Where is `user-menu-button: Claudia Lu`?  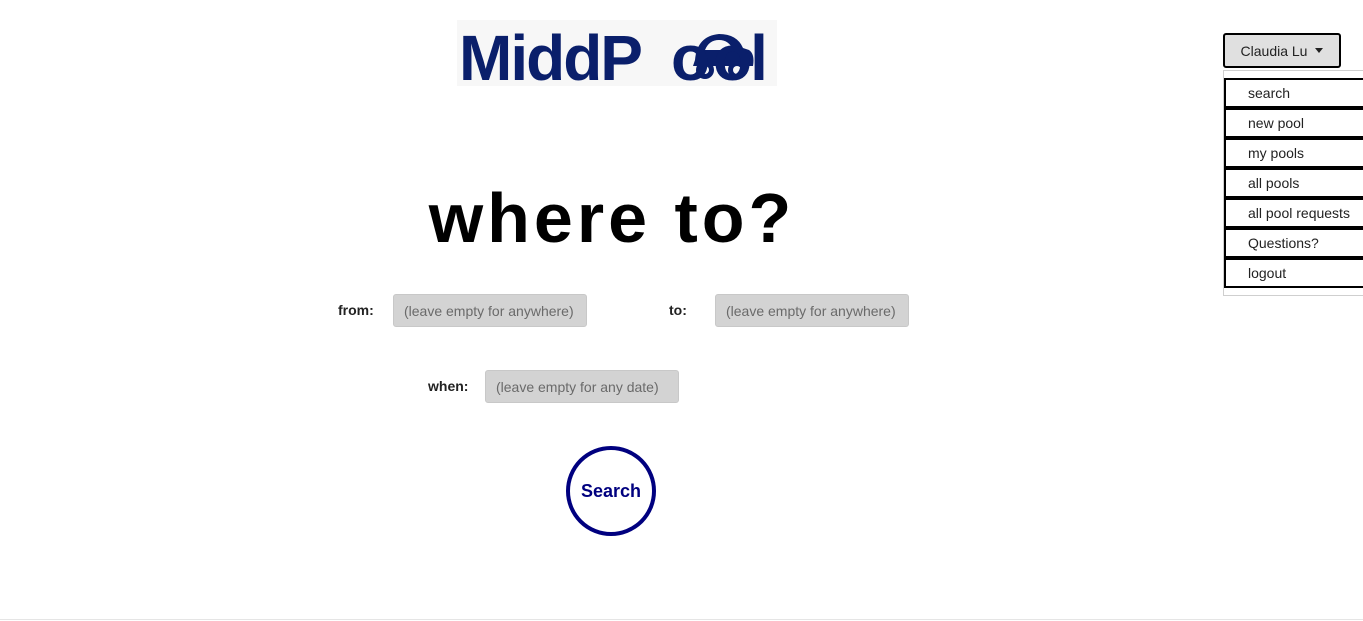
user-menu-button: Claudia Lu is located at coordinates (1282, 50).